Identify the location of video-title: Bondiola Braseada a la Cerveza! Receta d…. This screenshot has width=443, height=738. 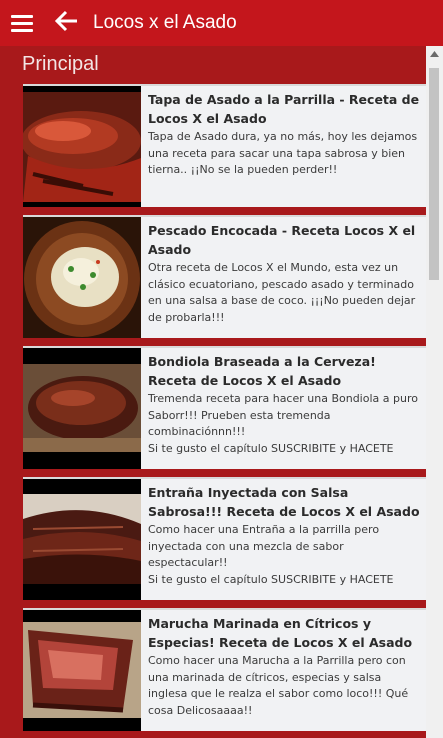
(262, 371).